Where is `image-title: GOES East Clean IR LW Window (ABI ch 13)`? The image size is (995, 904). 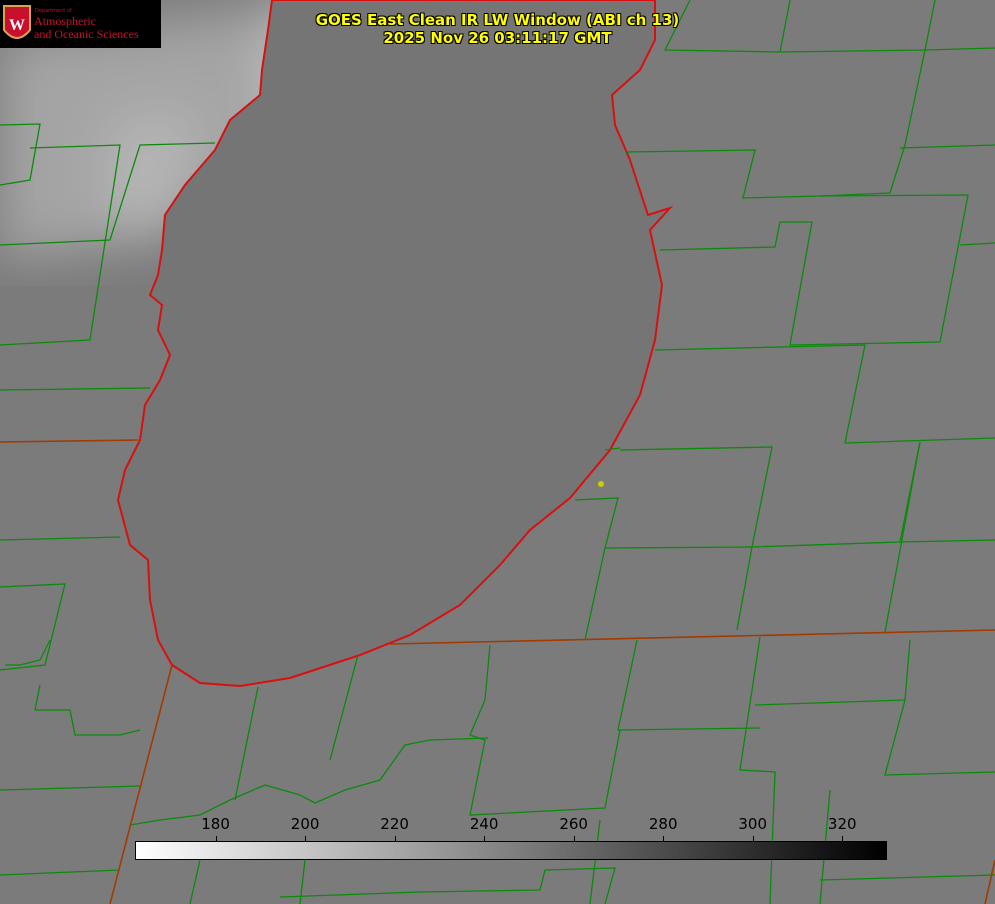
image-title: GOES East Clean IR LW Window (ABI ch 13) is located at coordinates (497, 20).